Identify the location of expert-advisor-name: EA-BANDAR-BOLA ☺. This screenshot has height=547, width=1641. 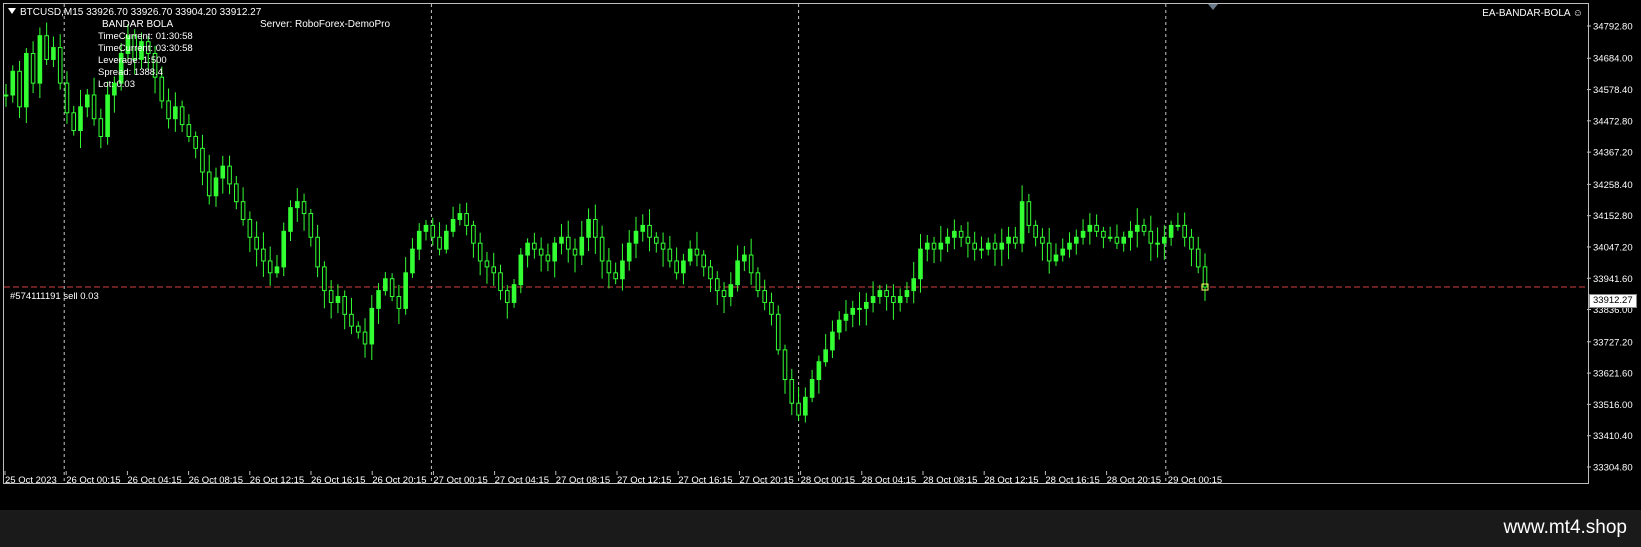
(1532, 14).